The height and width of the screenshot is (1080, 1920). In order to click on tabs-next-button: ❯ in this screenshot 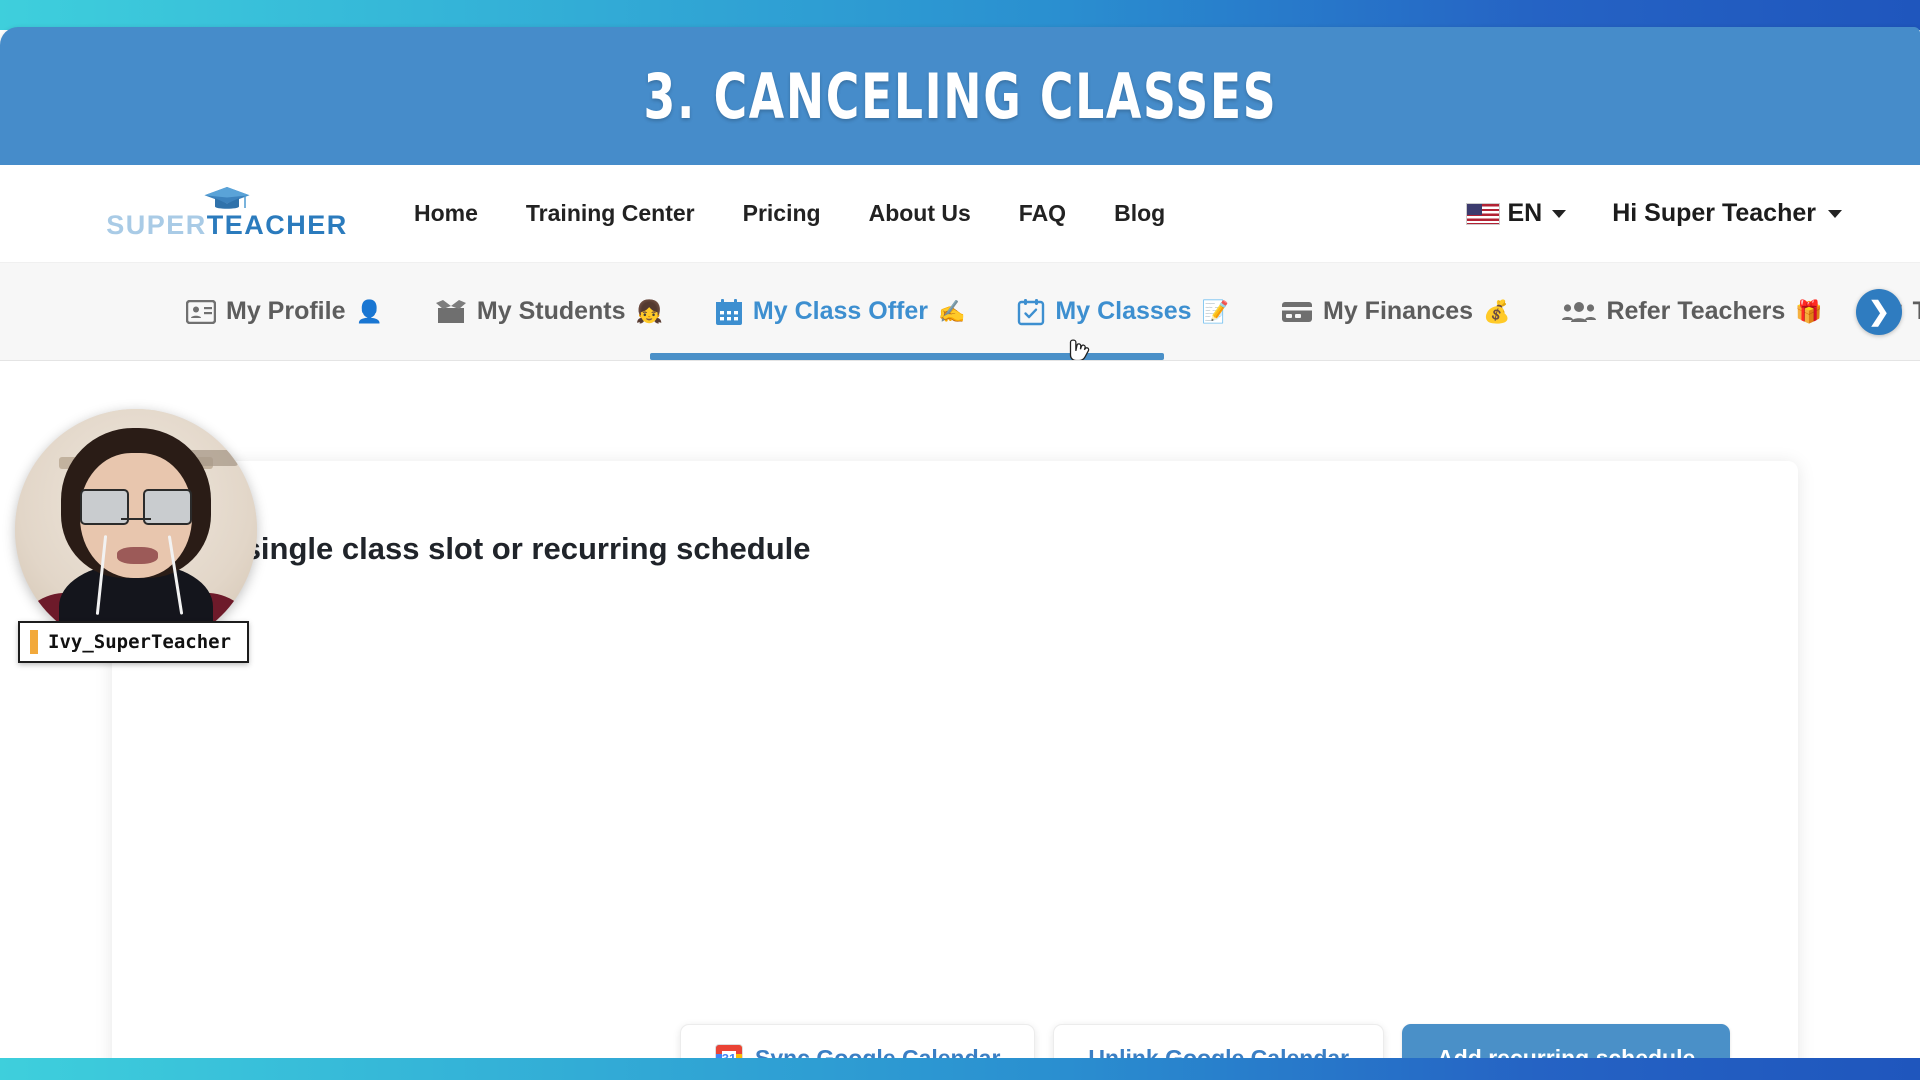, I will do `click(1879, 311)`.